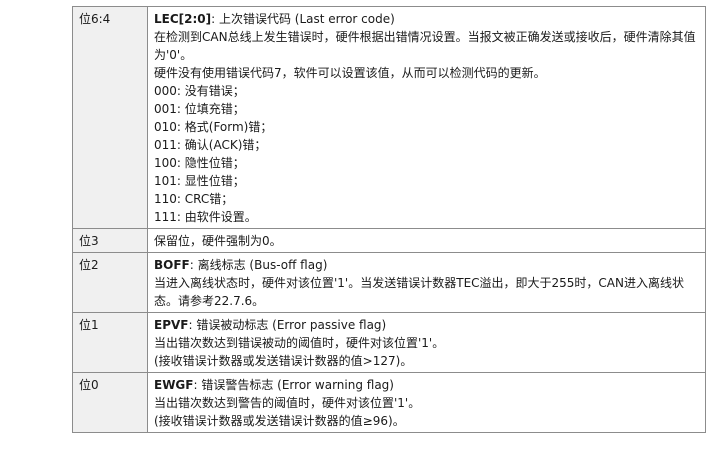 This screenshot has height=472, width=711. What do you see at coordinates (426, 19) in the screenshot?
I see `field-title: LEC[2:0]: 上次错误代码 (Last error code)` at bounding box center [426, 19].